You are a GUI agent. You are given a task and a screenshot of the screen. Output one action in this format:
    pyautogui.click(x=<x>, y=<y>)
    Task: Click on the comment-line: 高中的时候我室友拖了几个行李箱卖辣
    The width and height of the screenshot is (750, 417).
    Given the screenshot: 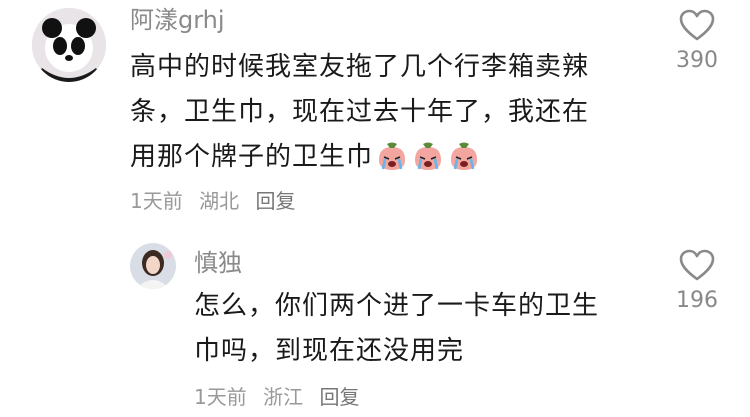 What is the action you would take?
    pyautogui.click(x=360, y=67)
    